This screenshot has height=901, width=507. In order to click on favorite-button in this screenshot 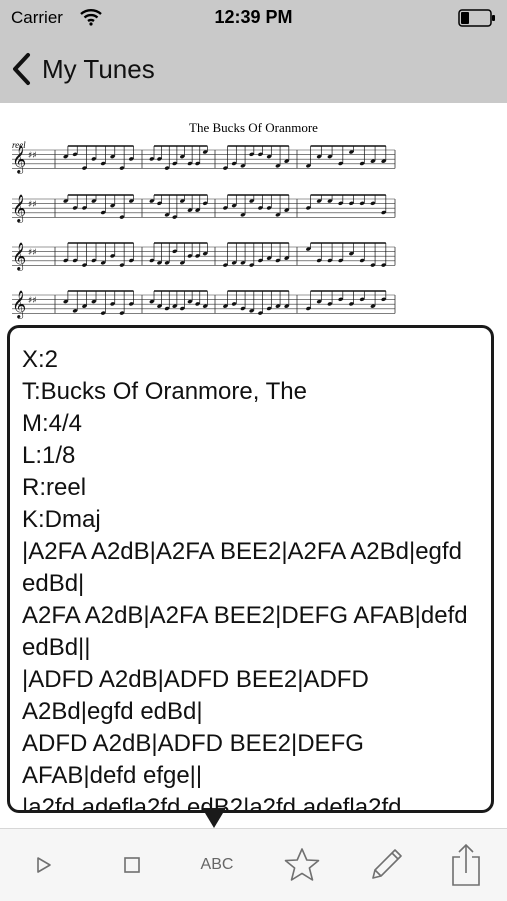, I will do `click(302, 865)`.